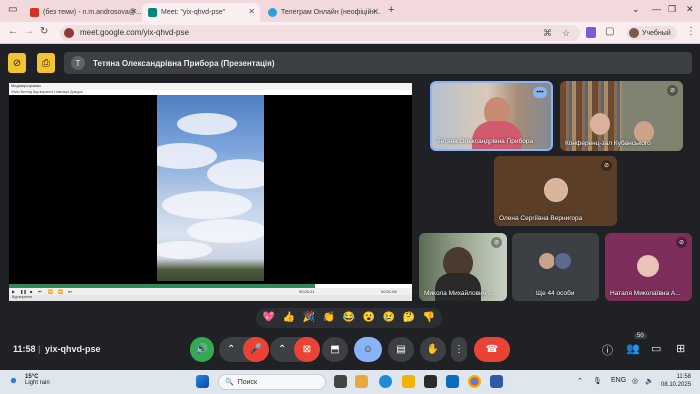 The image size is (700, 394). What do you see at coordinates (566, 33) in the screenshot?
I see `bookmark-star-icon: ☆` at bounding box center [566, 33].